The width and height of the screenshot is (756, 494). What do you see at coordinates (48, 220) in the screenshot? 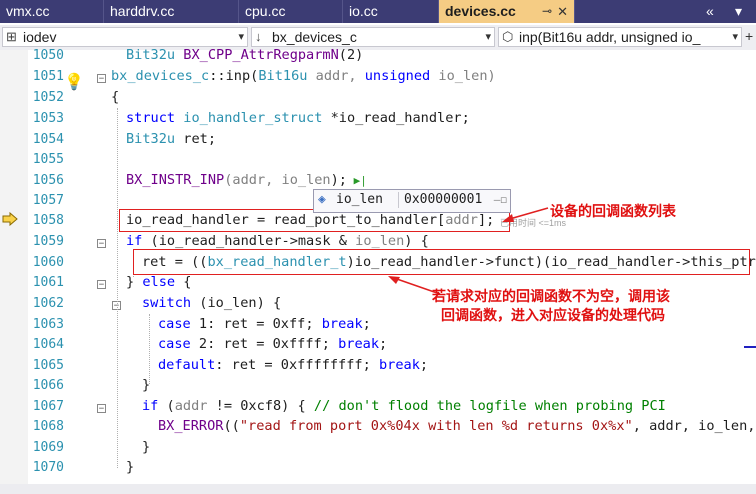
I see `line-number: 1058` at bounding box center [48, 220].